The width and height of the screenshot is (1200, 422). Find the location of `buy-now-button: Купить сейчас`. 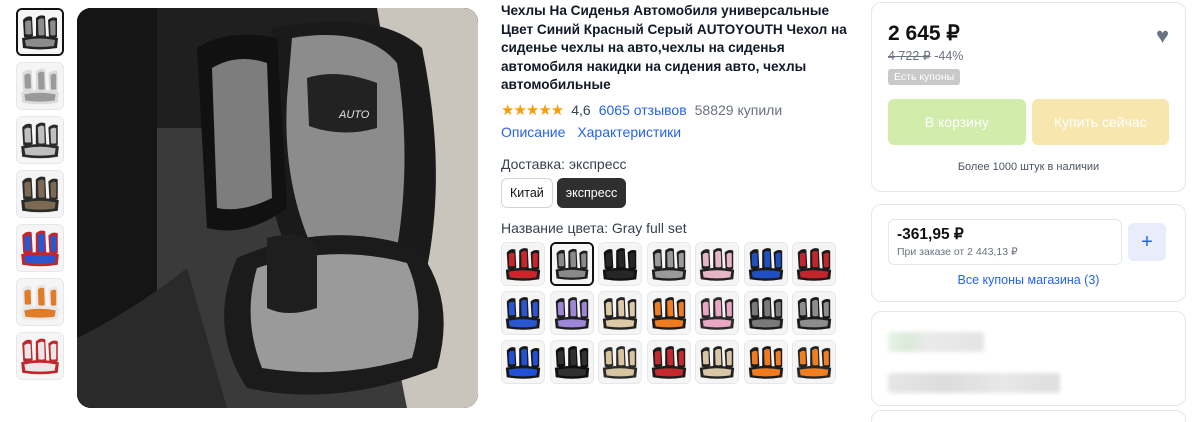

buy-now-button: Купить сейчас is located at coordinates (1100, 122).